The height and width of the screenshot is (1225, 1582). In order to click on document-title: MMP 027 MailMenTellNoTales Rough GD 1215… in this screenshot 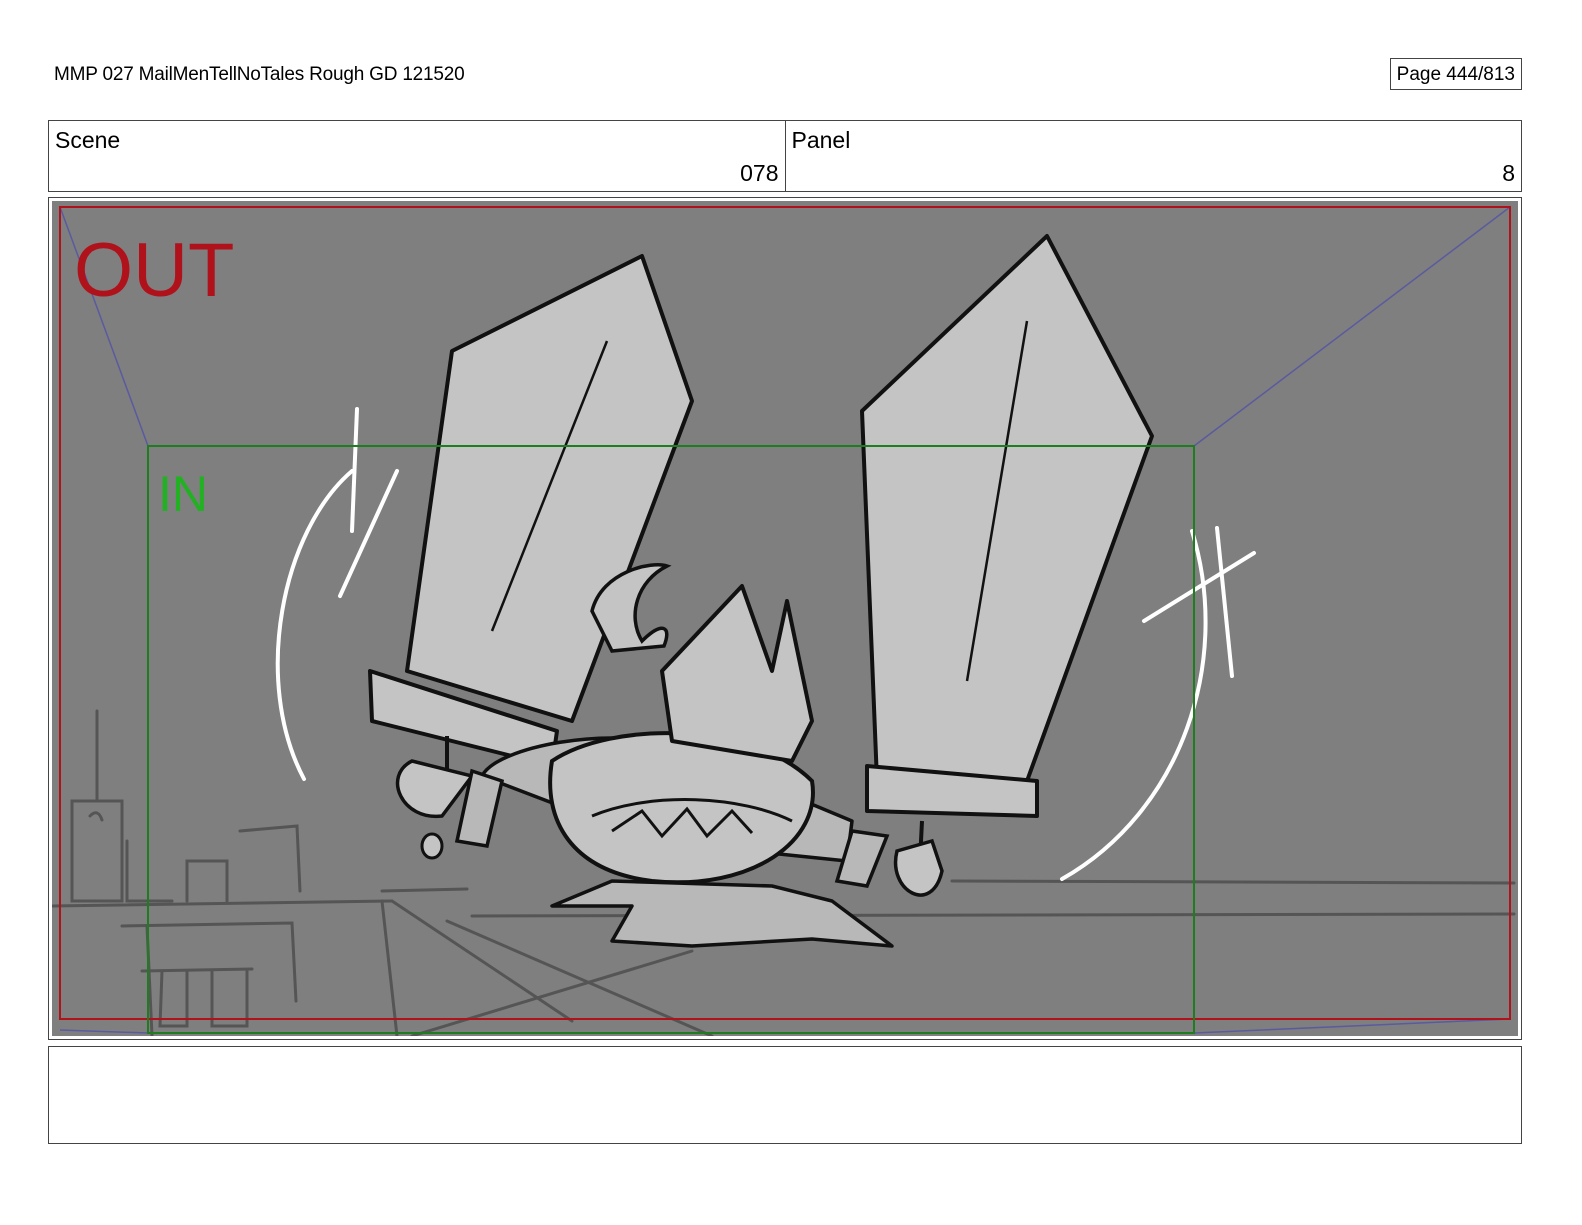, I will do `click(259, 74)`.